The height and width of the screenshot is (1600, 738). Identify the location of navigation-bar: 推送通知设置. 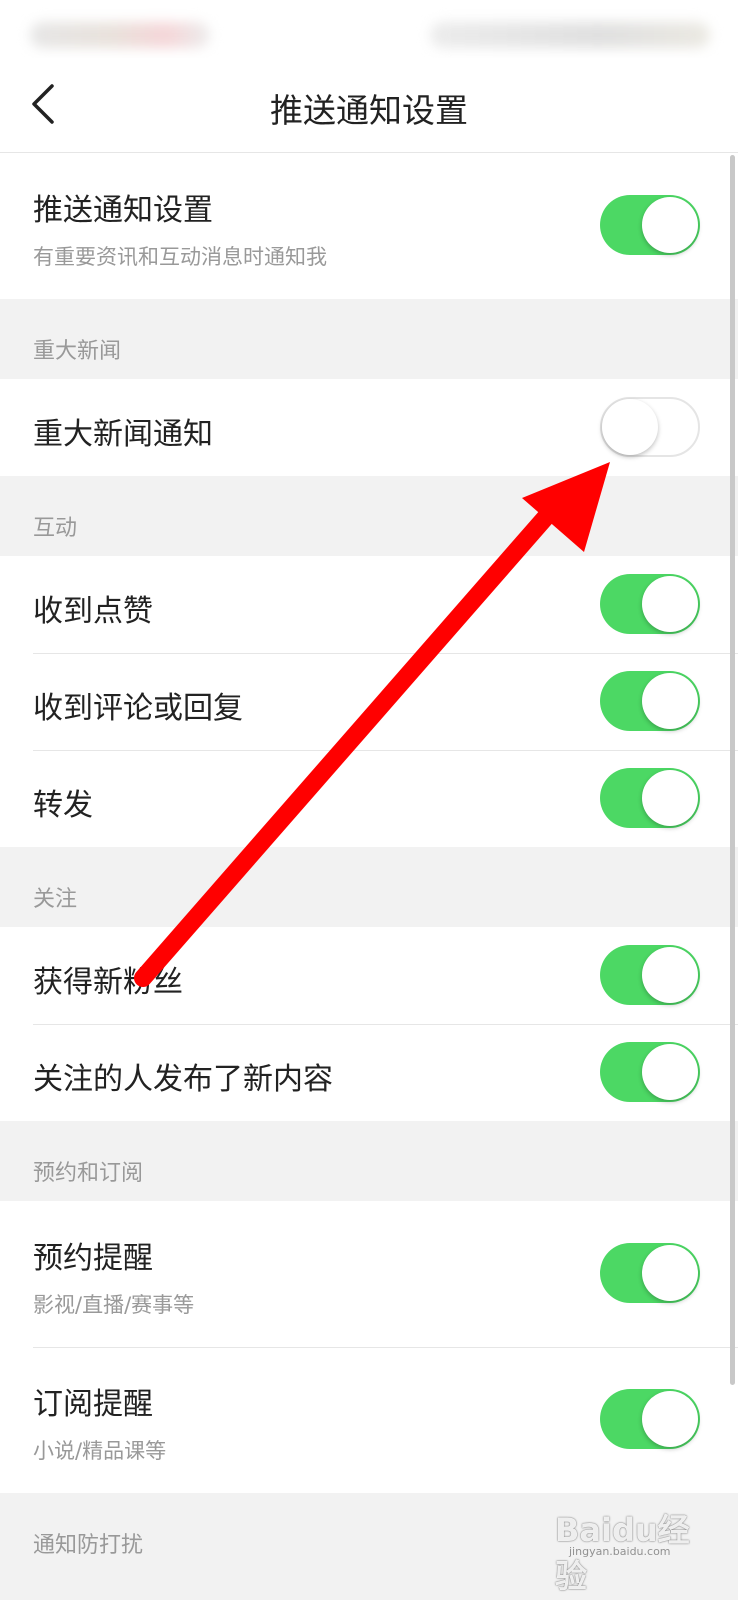
(369, 105).